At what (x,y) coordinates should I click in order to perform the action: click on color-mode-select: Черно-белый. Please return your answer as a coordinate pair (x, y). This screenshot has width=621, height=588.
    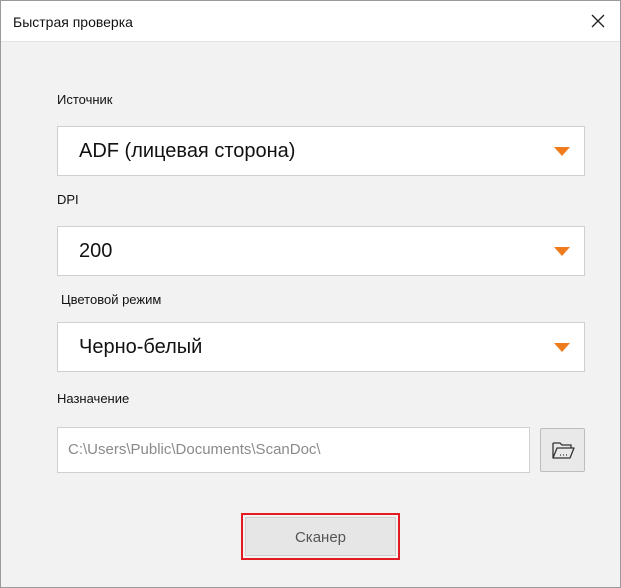
    Looking at the image, I should click on (321, 347).